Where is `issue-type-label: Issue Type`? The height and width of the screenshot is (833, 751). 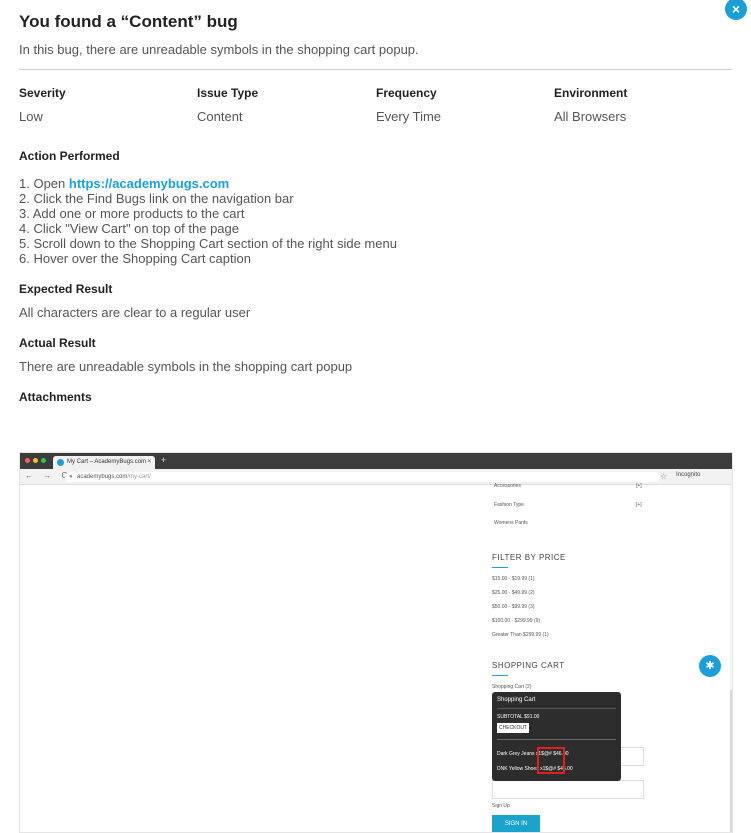 issue-type-label: Issue Type is located at coordinates (228, 93).